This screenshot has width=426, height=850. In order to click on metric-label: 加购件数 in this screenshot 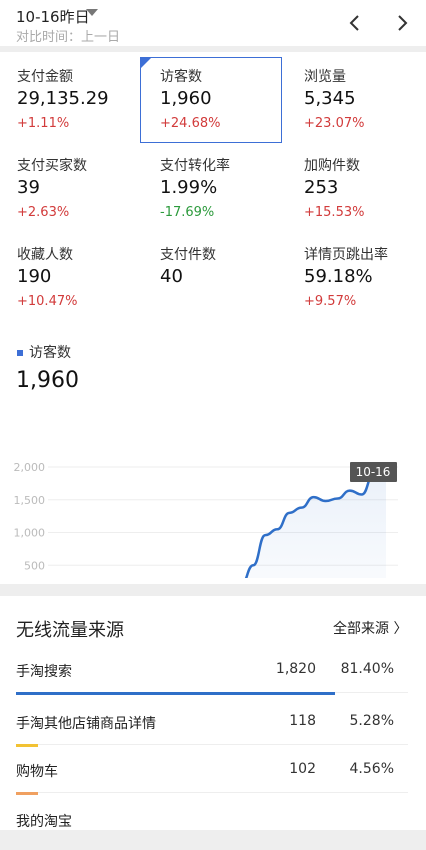, I will do `click(332, 166)`.